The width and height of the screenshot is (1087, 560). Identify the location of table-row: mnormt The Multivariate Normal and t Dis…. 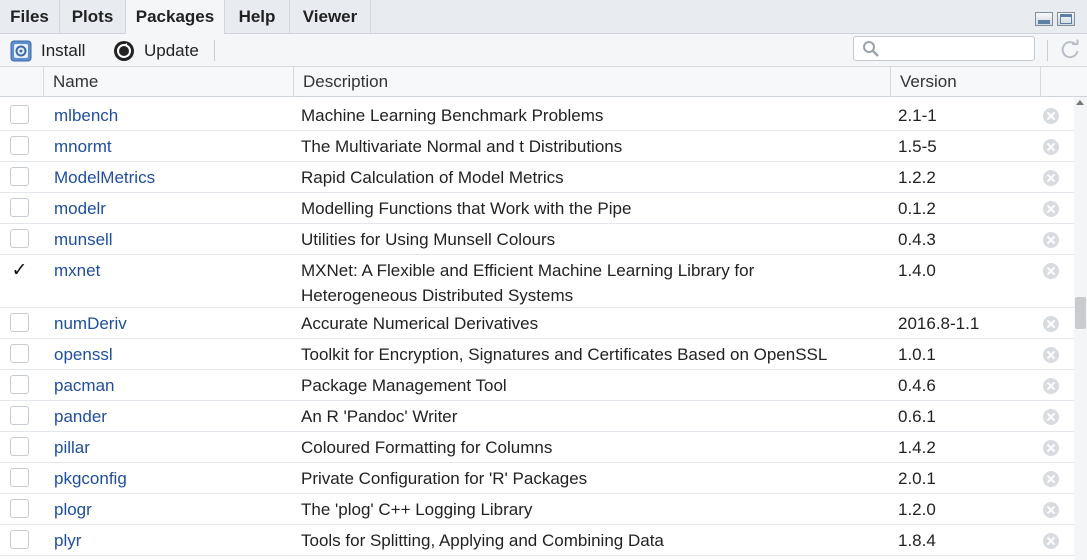
(537, 146).